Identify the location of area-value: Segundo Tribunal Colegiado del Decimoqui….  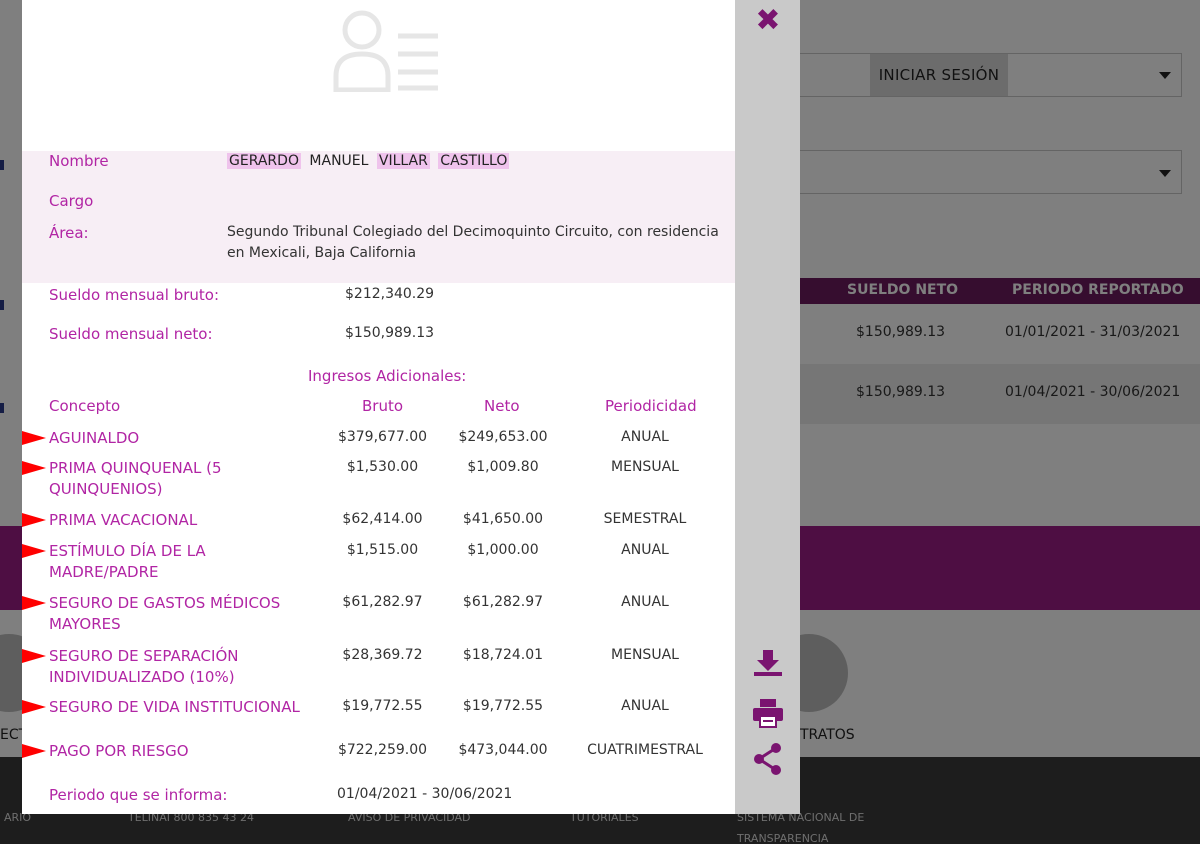
(473, 242).